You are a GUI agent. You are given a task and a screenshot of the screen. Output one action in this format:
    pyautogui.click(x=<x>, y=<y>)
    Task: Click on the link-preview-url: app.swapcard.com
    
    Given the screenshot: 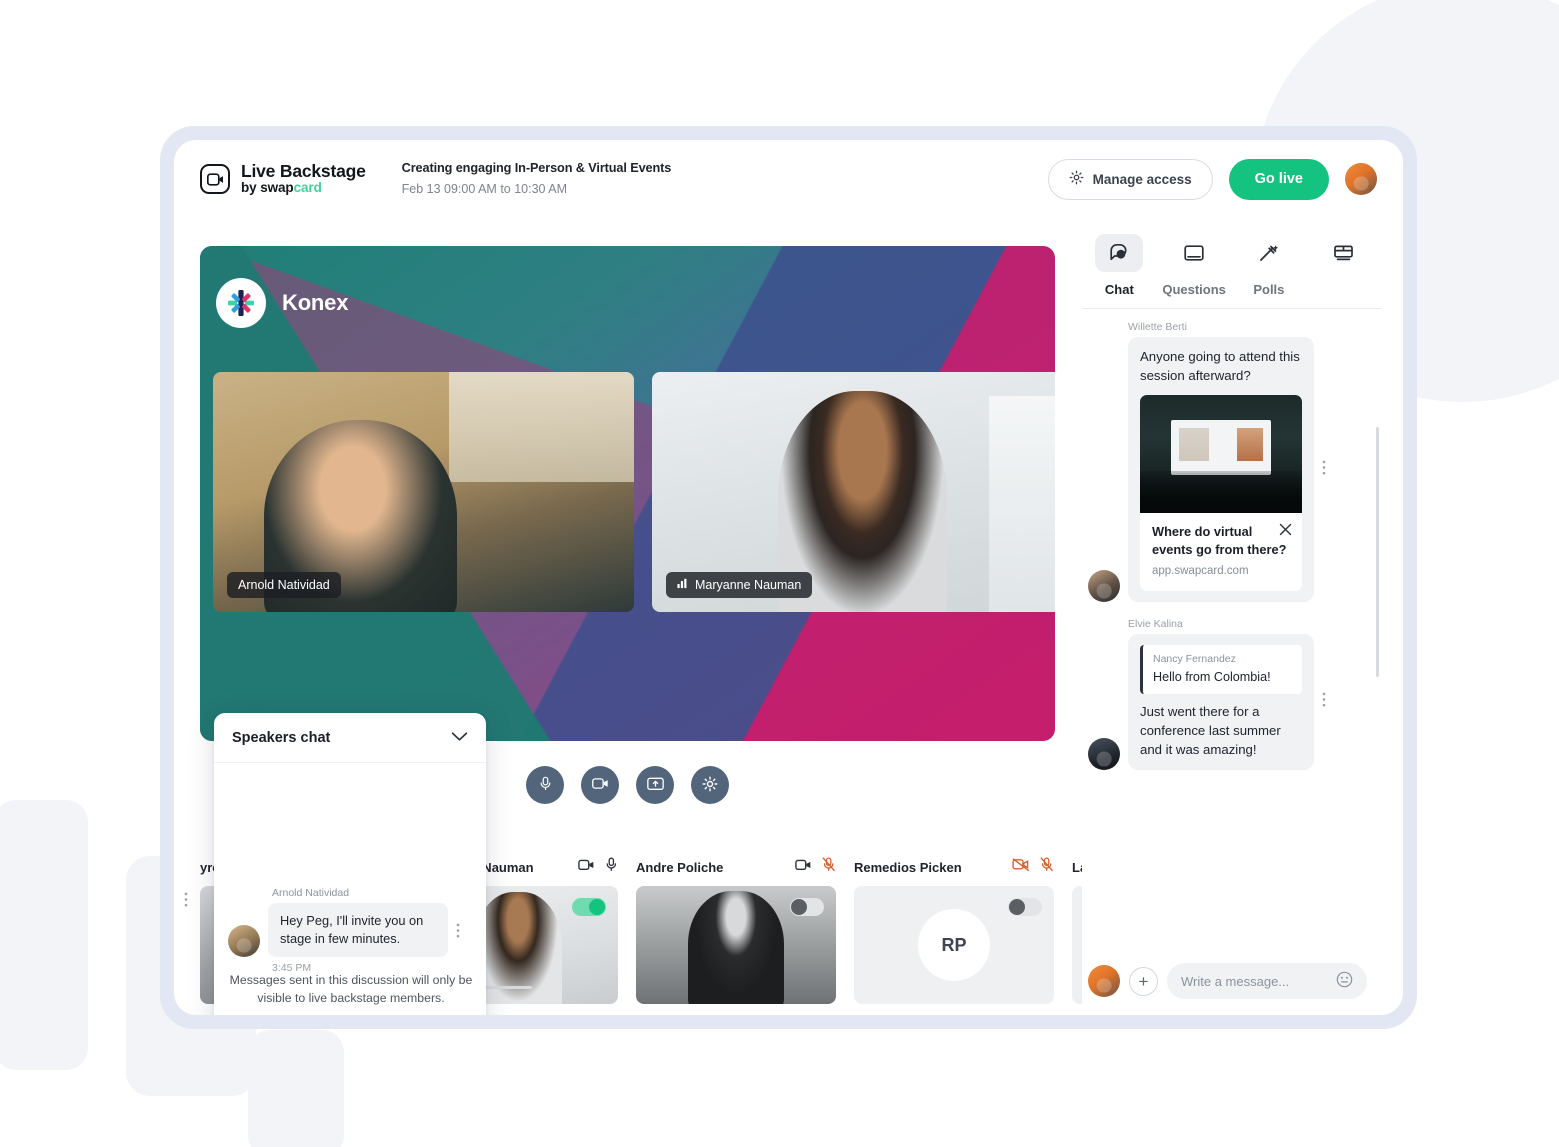 What is the action you would take?
    pyautogui.click(x=1200, y=571)
    